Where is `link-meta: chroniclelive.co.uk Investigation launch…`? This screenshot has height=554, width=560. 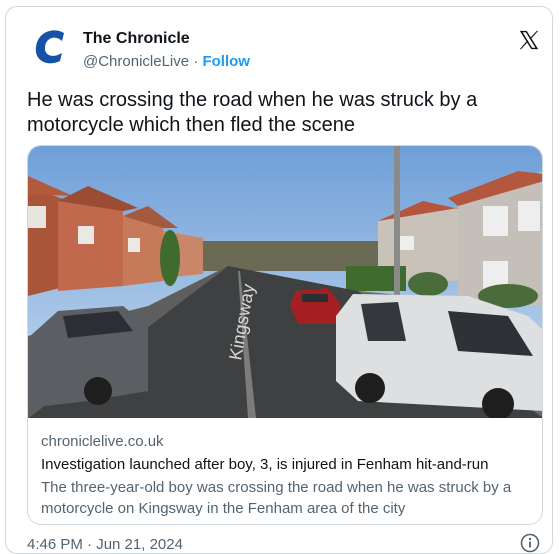 link-meta: chroniclelive.co.uk Investigation launch… is located at coordinates (288, 475).